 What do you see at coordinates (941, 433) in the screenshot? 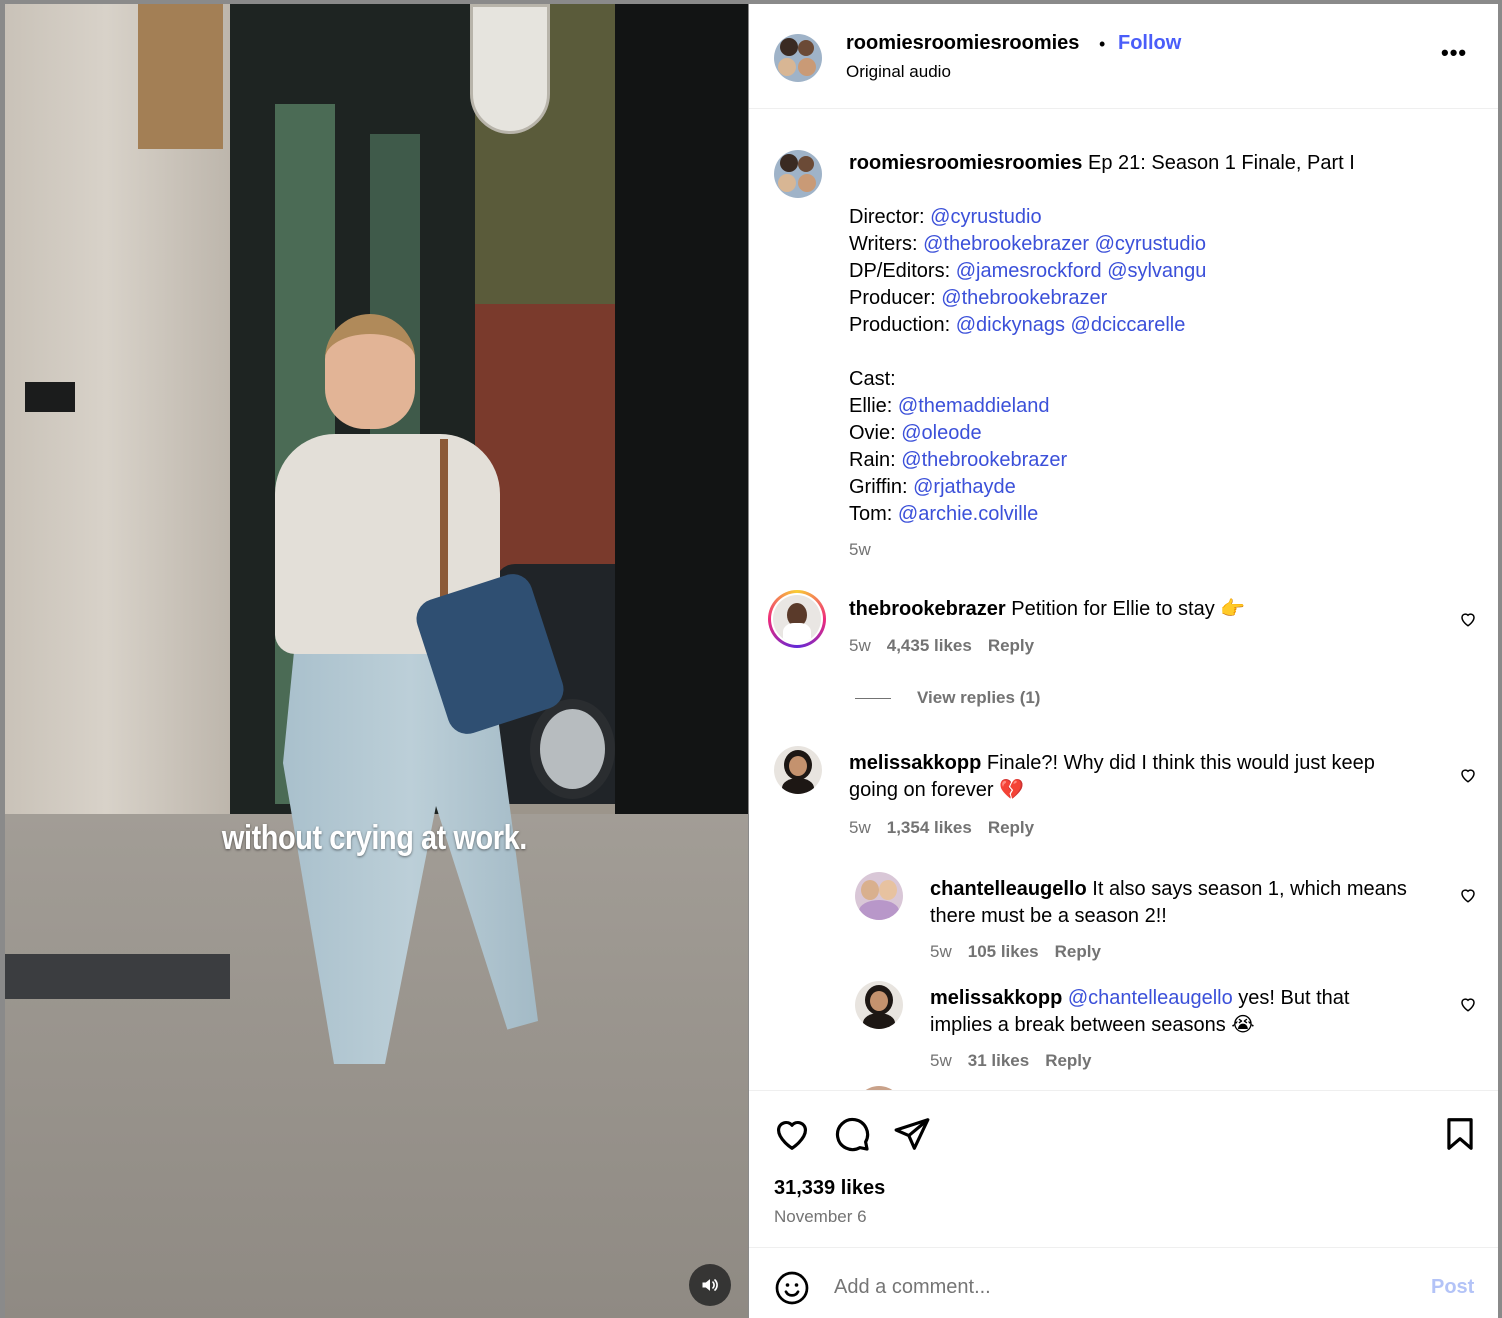
I see `mention-link: @oleode` at bounding box center [941, 433].